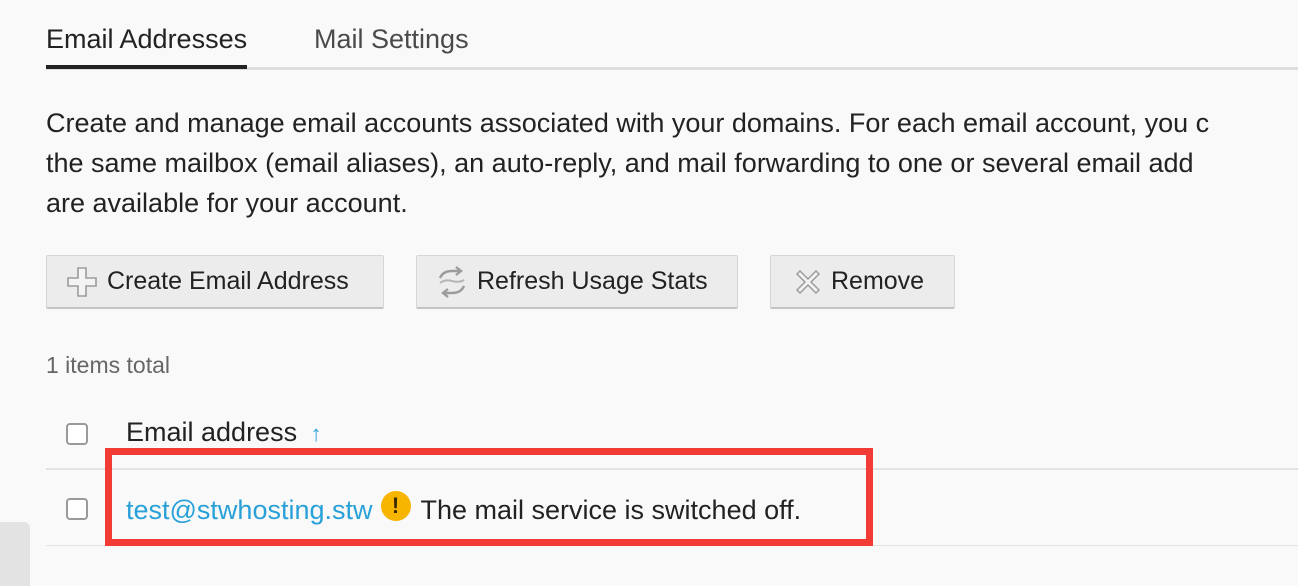 This screenshot has width=1298, height=586. I want to click on create-email-address-button: Create Email Address, so click(215, 282).